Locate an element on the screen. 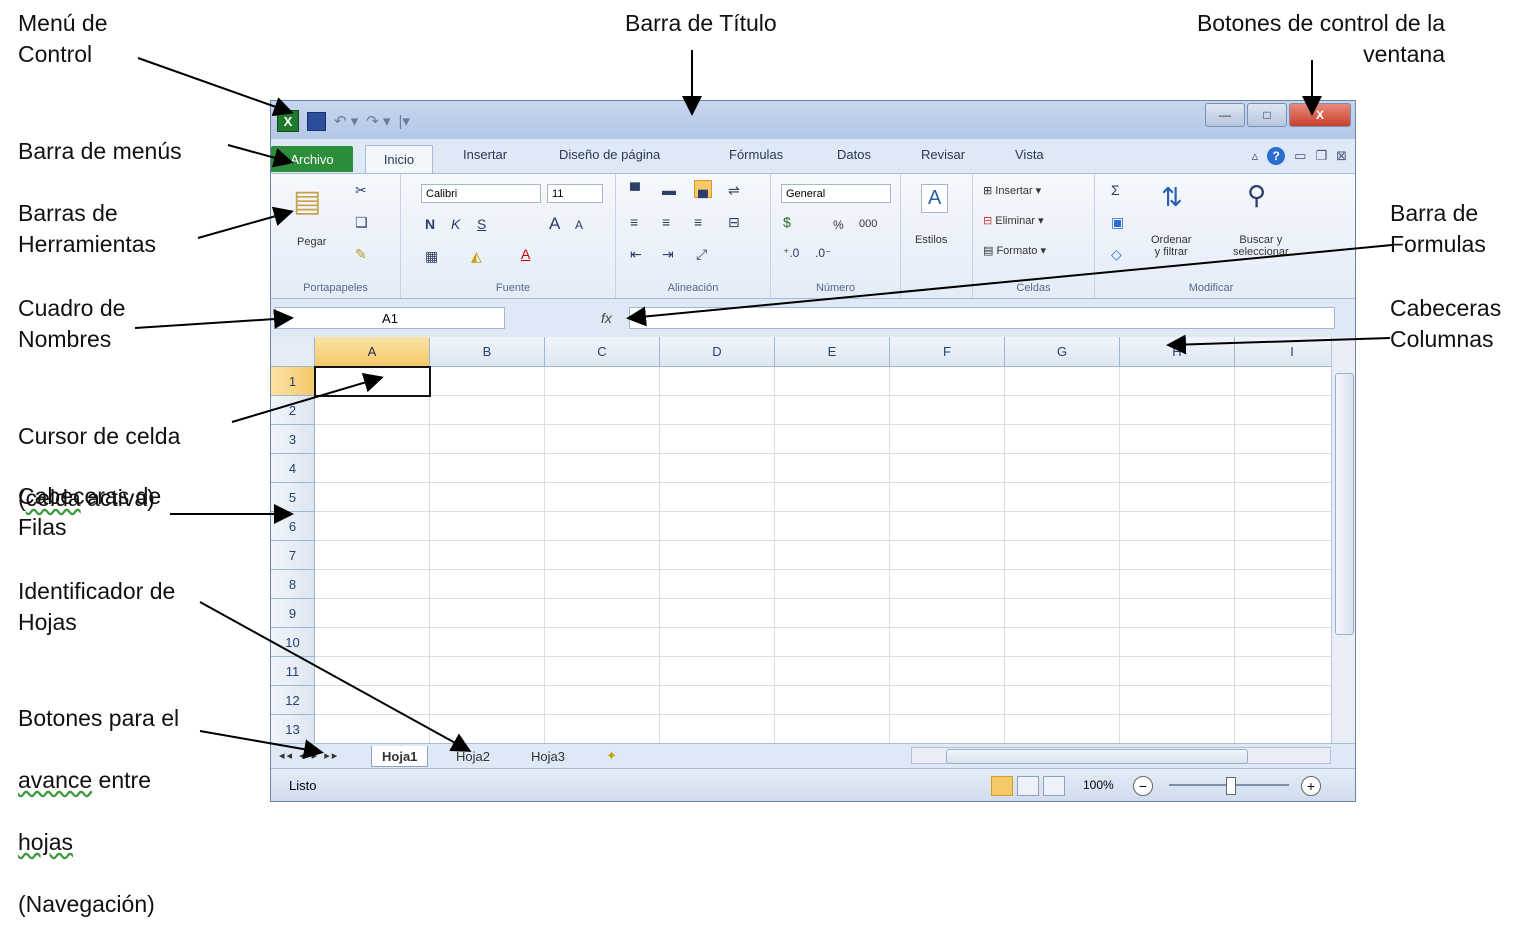 This screenshot has height=951, width=1533. zoom-in-button: + is located at coordinates (1311, 786).